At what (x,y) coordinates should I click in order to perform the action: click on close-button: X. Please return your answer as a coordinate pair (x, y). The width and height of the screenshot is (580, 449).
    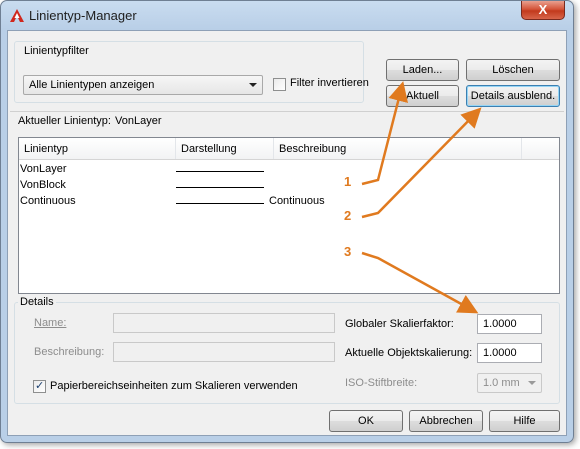
    Looking at the image, I should click on (543, 10).